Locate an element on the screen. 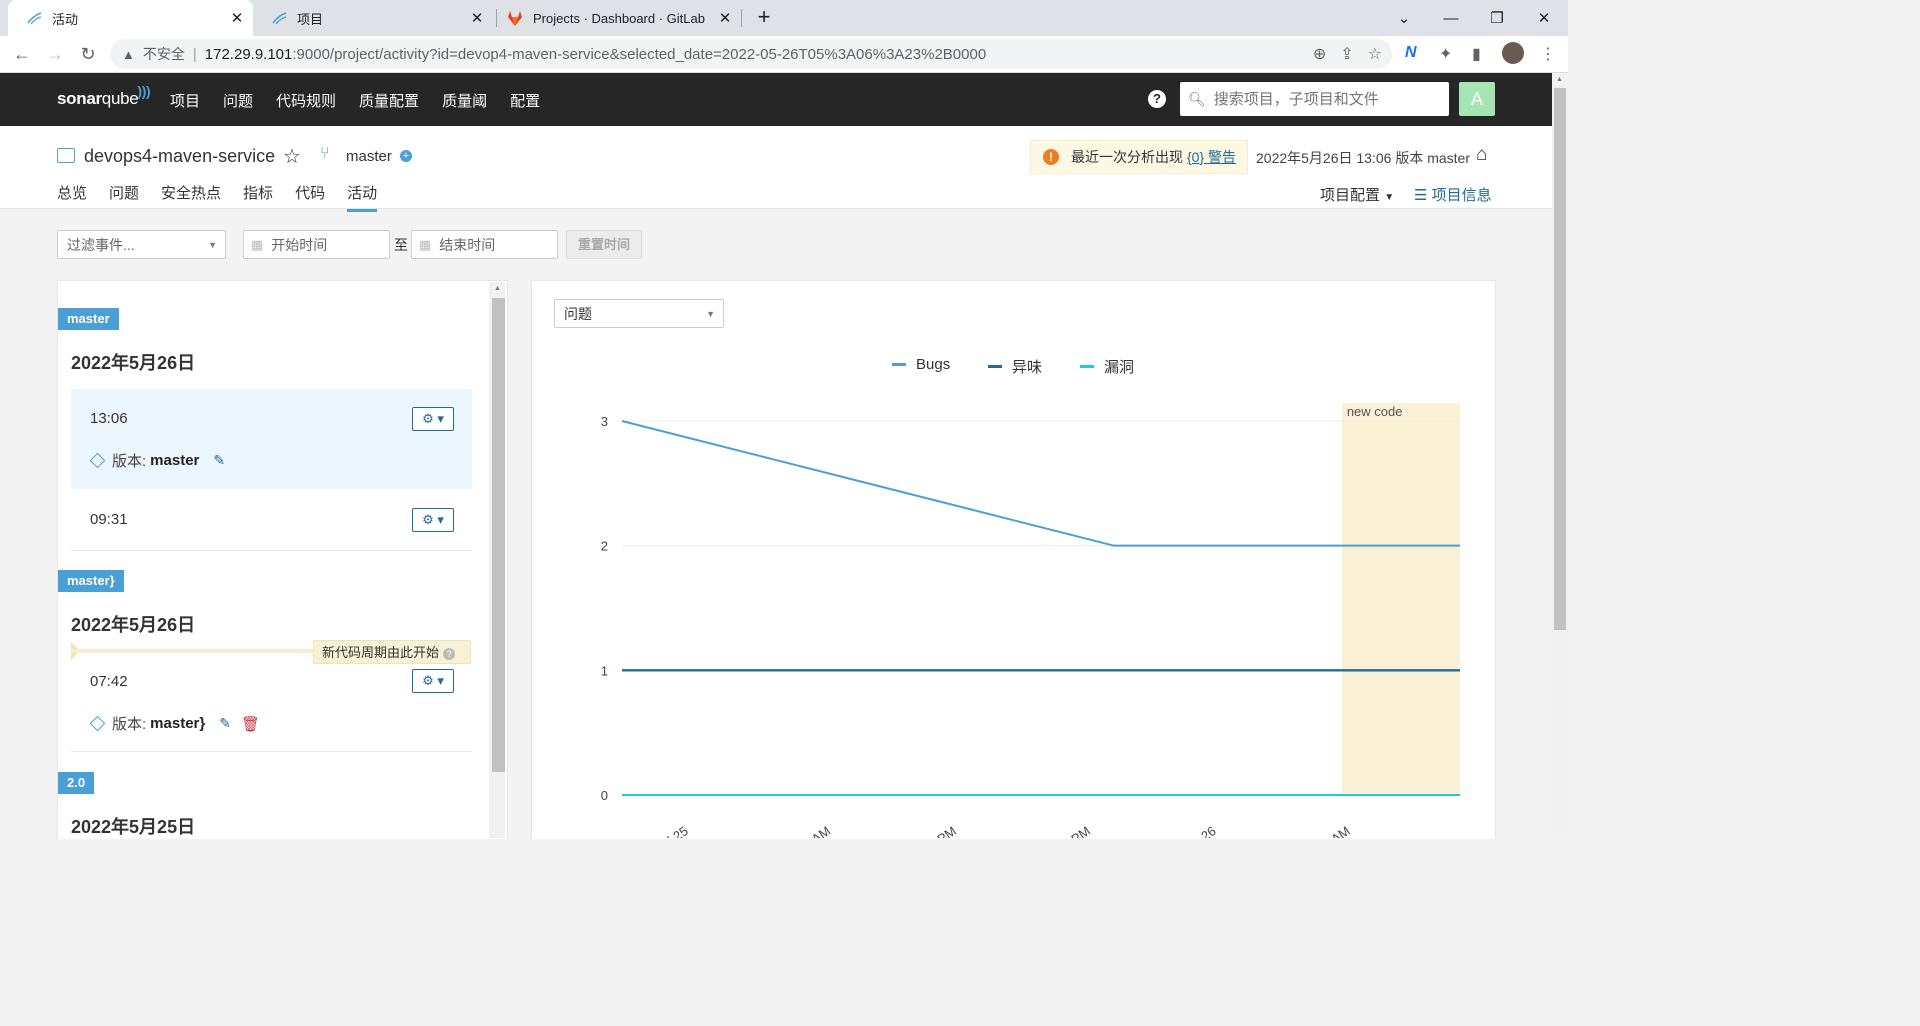 The width and height of the screenshot is (1920, 1026). tab-security-hotspots: 安全热点 is located at coordinates (191, 197).